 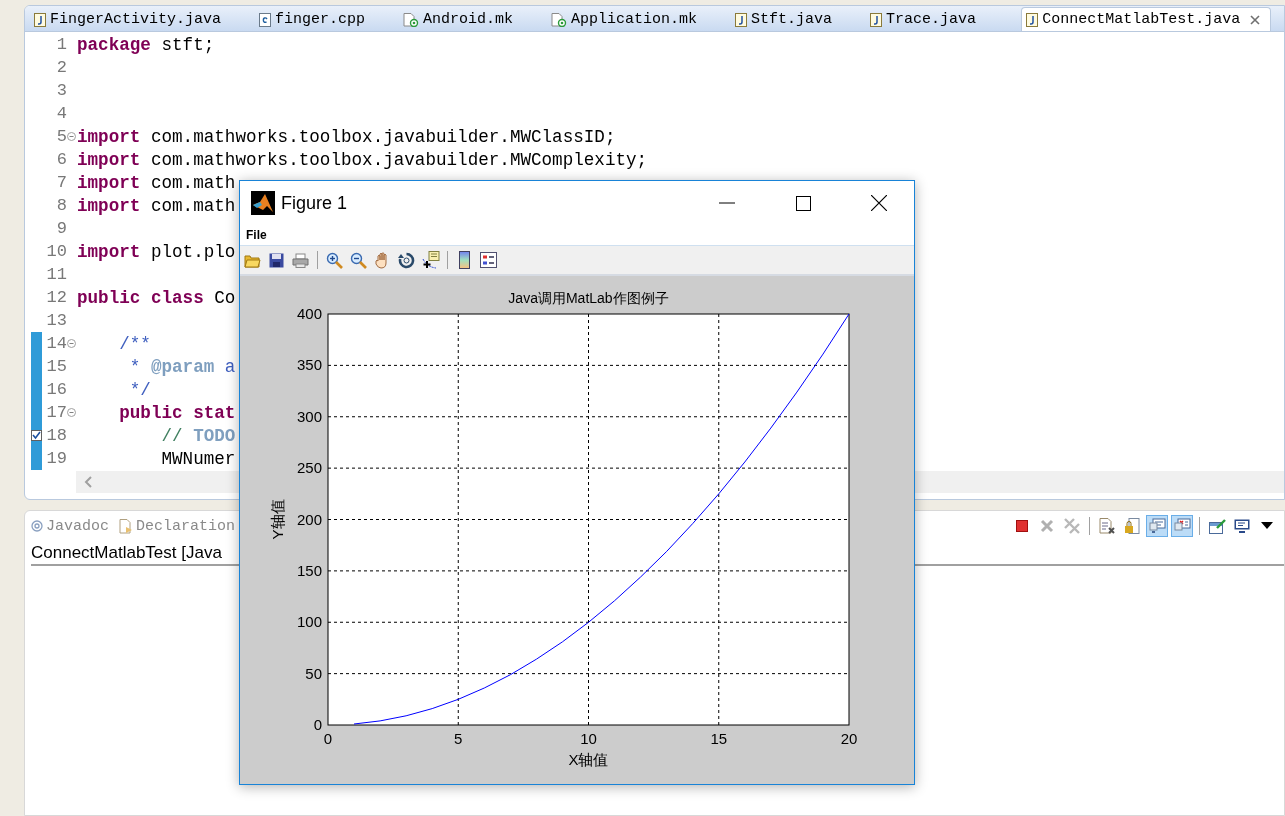 What do you see at coordinates (461, 19) in the screenshot?
I see `editor-tab: Android.mk` at bounding box center [461, 19].